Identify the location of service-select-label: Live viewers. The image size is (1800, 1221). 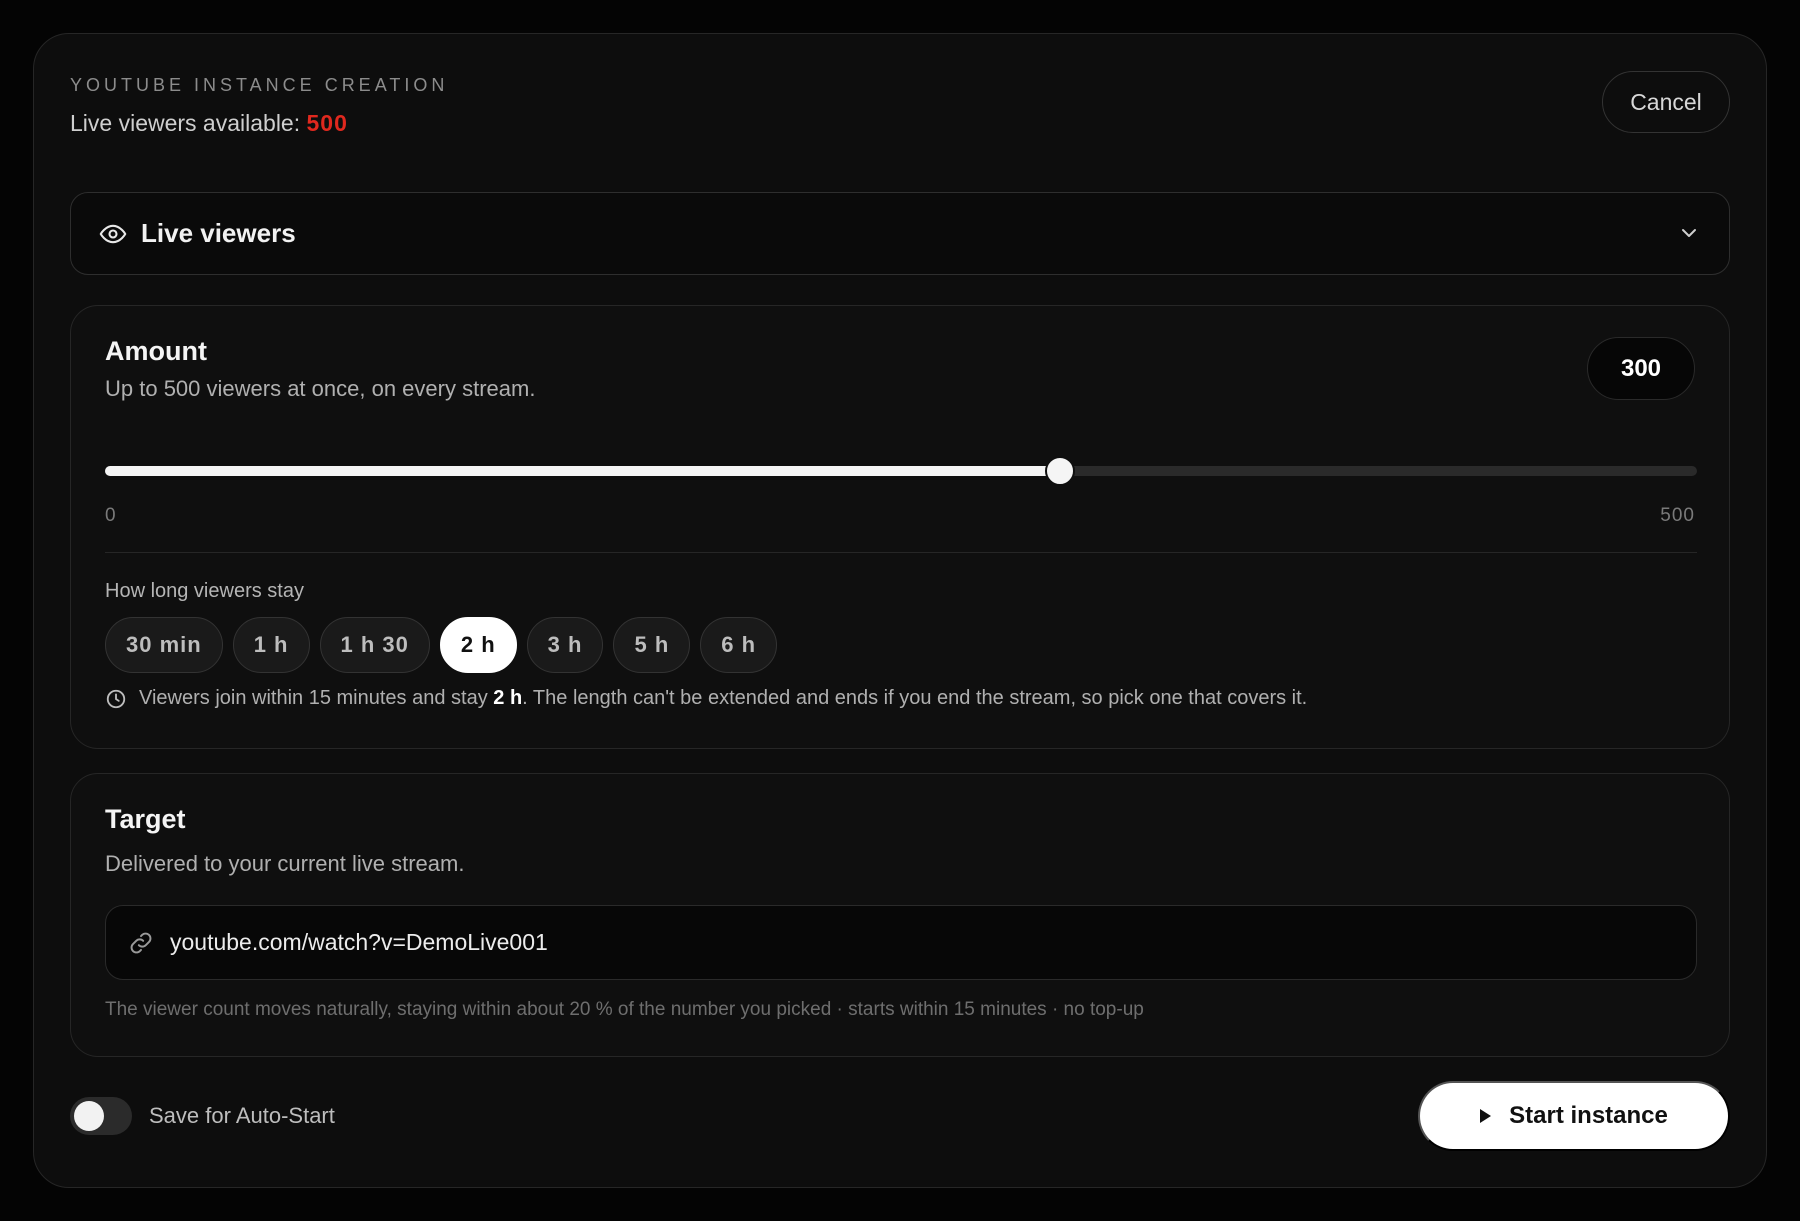
(218, 233).